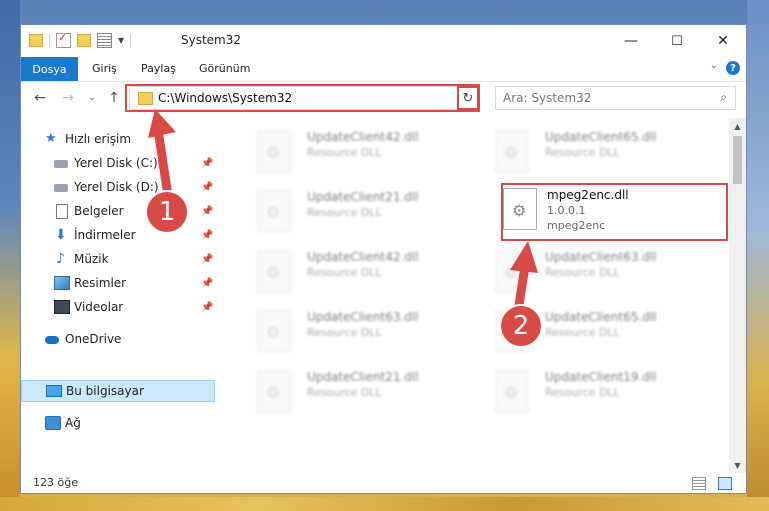  What do you see at coordinates (104, 68) in the screenshot?
I see `tab-home: Giriş` at bounding box center [104, 68].